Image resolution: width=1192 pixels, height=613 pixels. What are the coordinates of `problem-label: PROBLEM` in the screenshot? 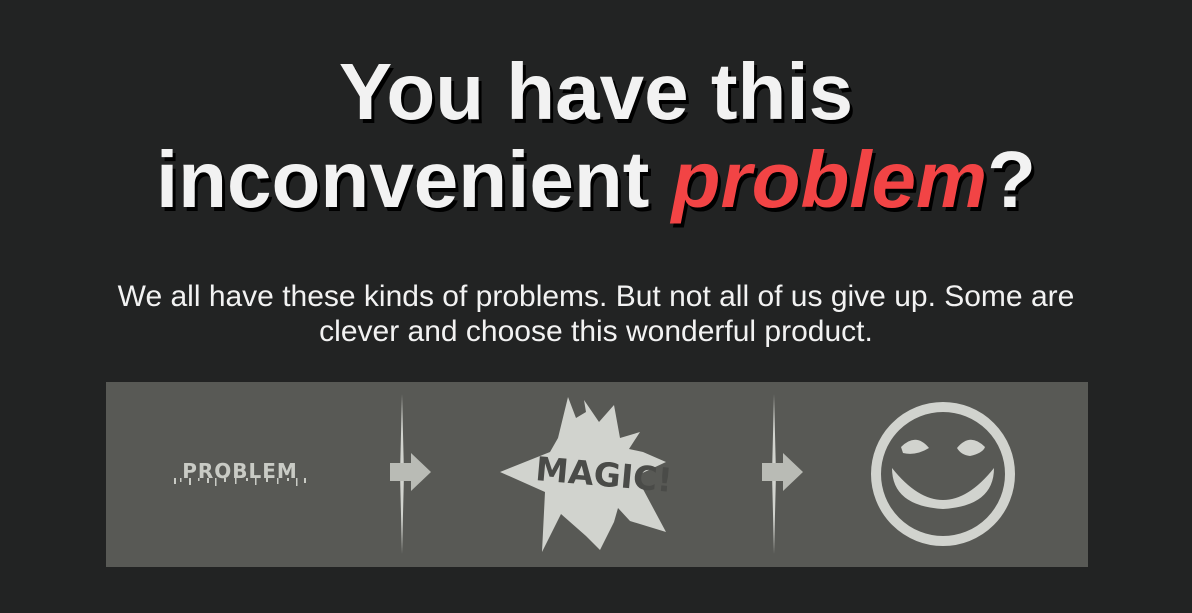 It's located at (240, 471).